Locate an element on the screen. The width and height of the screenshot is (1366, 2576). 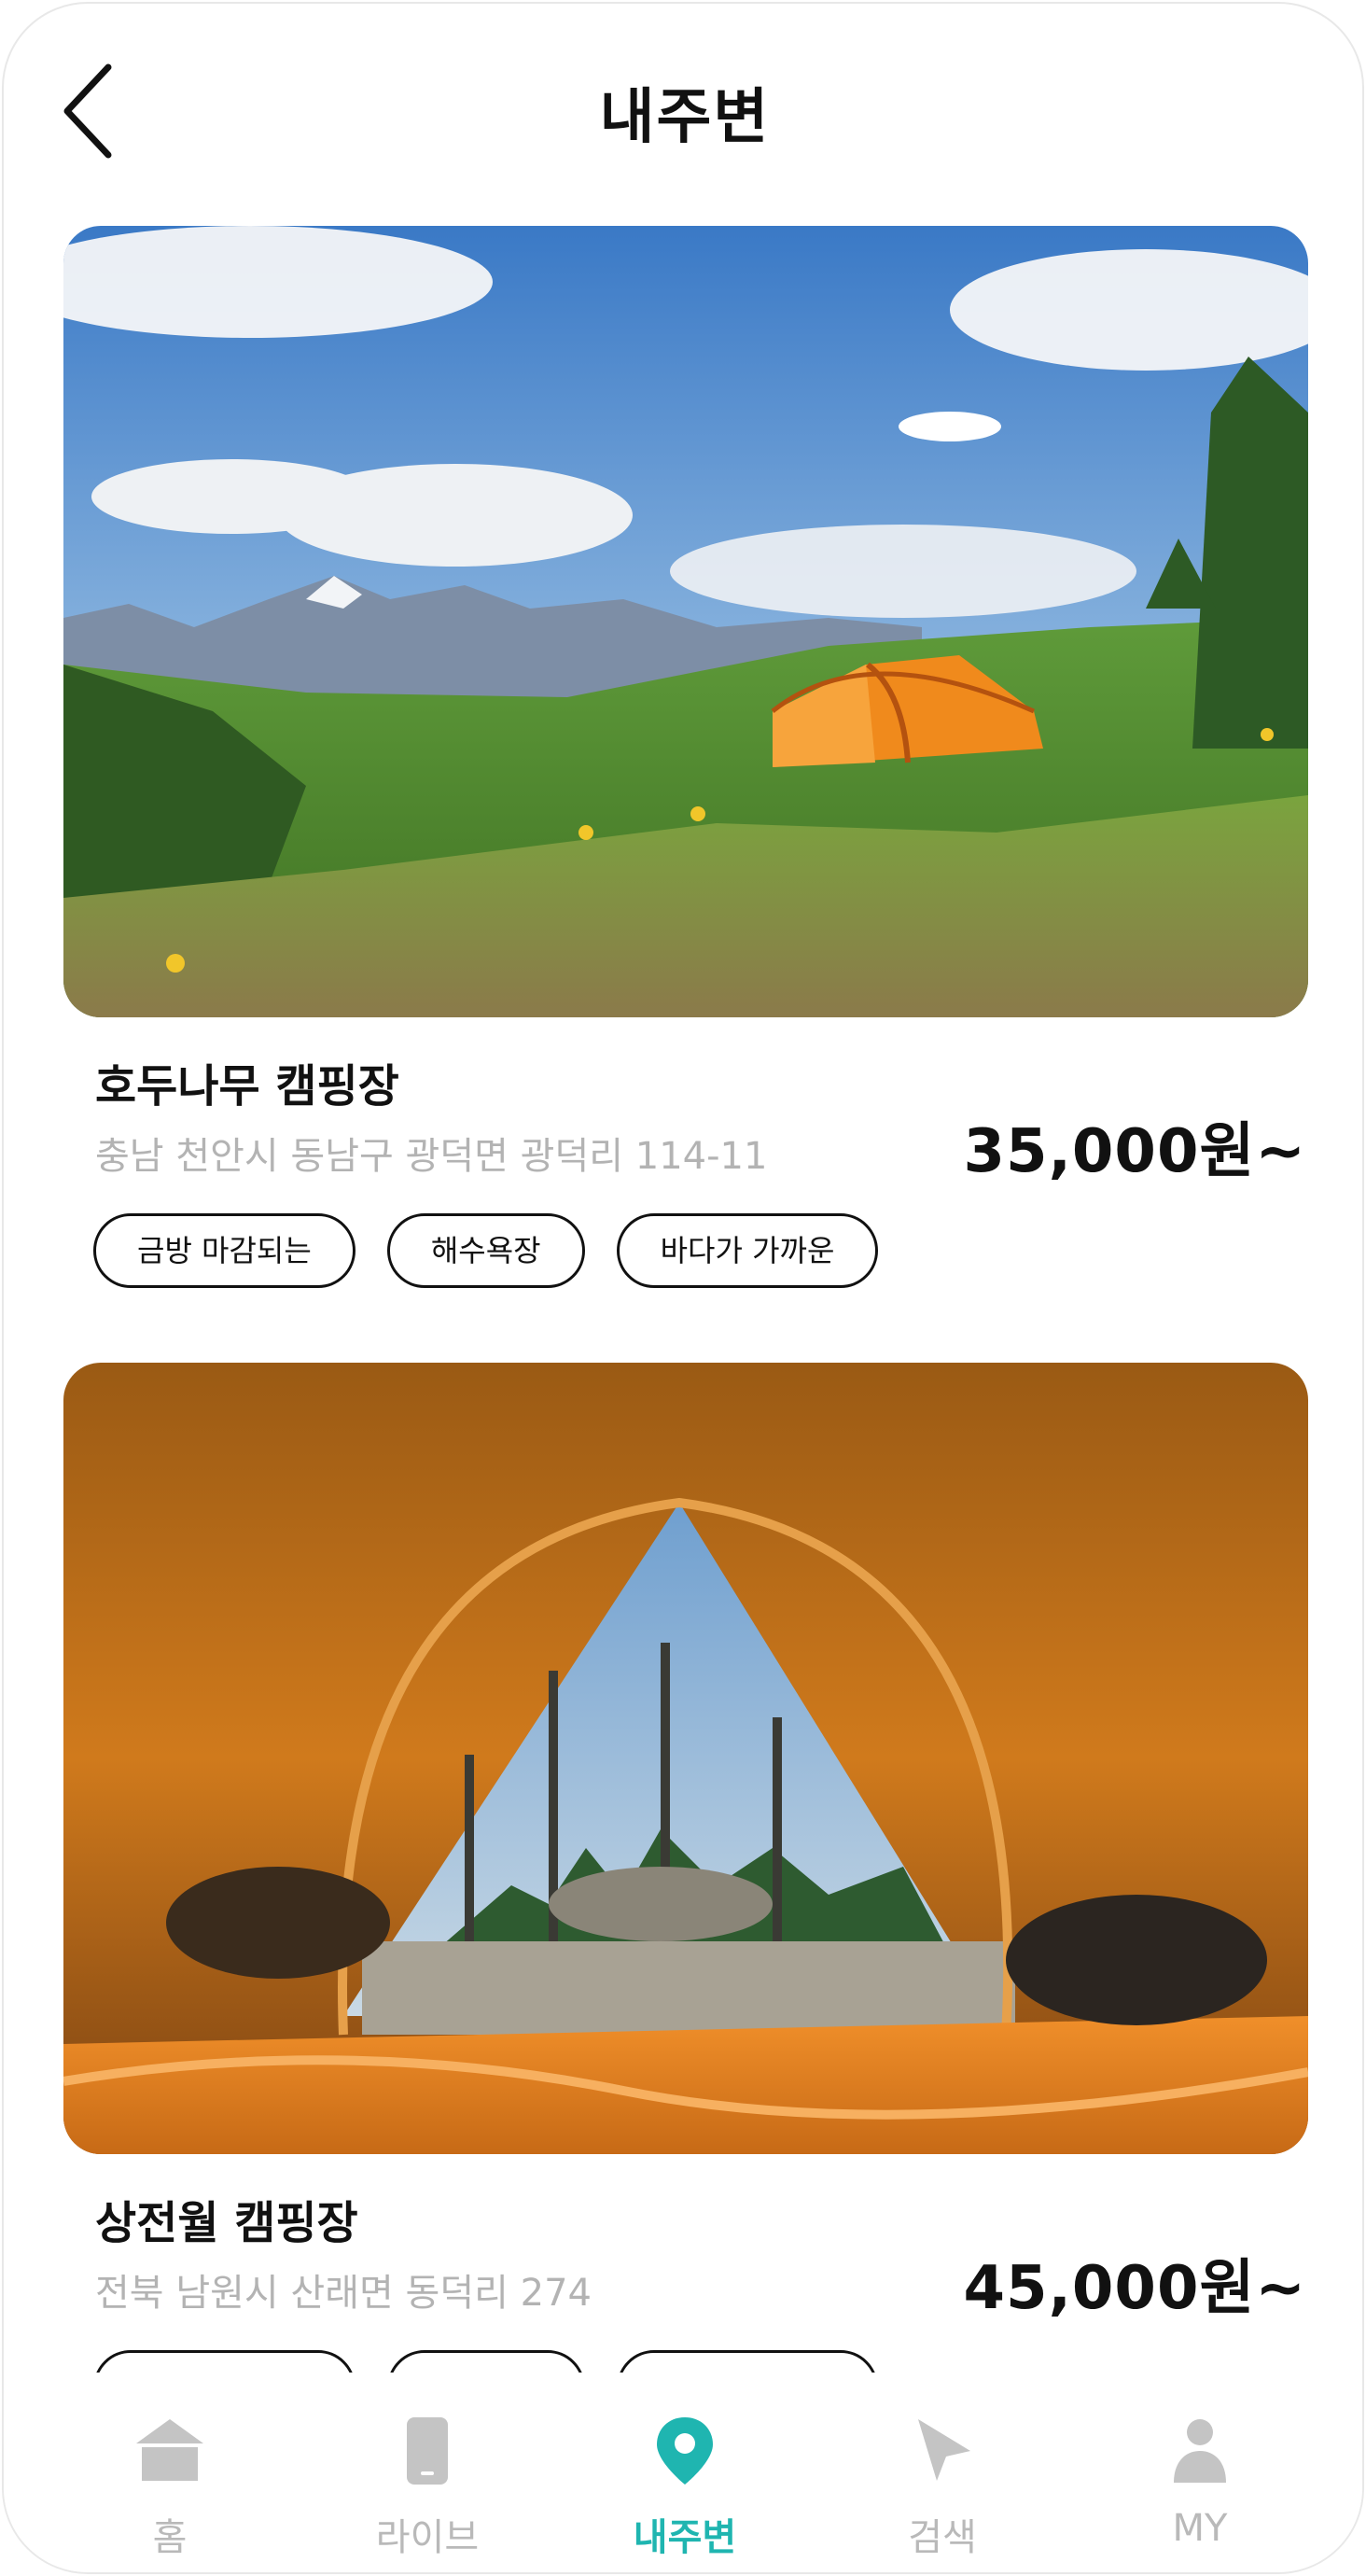
nav-label: 홈 is located at coordinates (170, 2537).